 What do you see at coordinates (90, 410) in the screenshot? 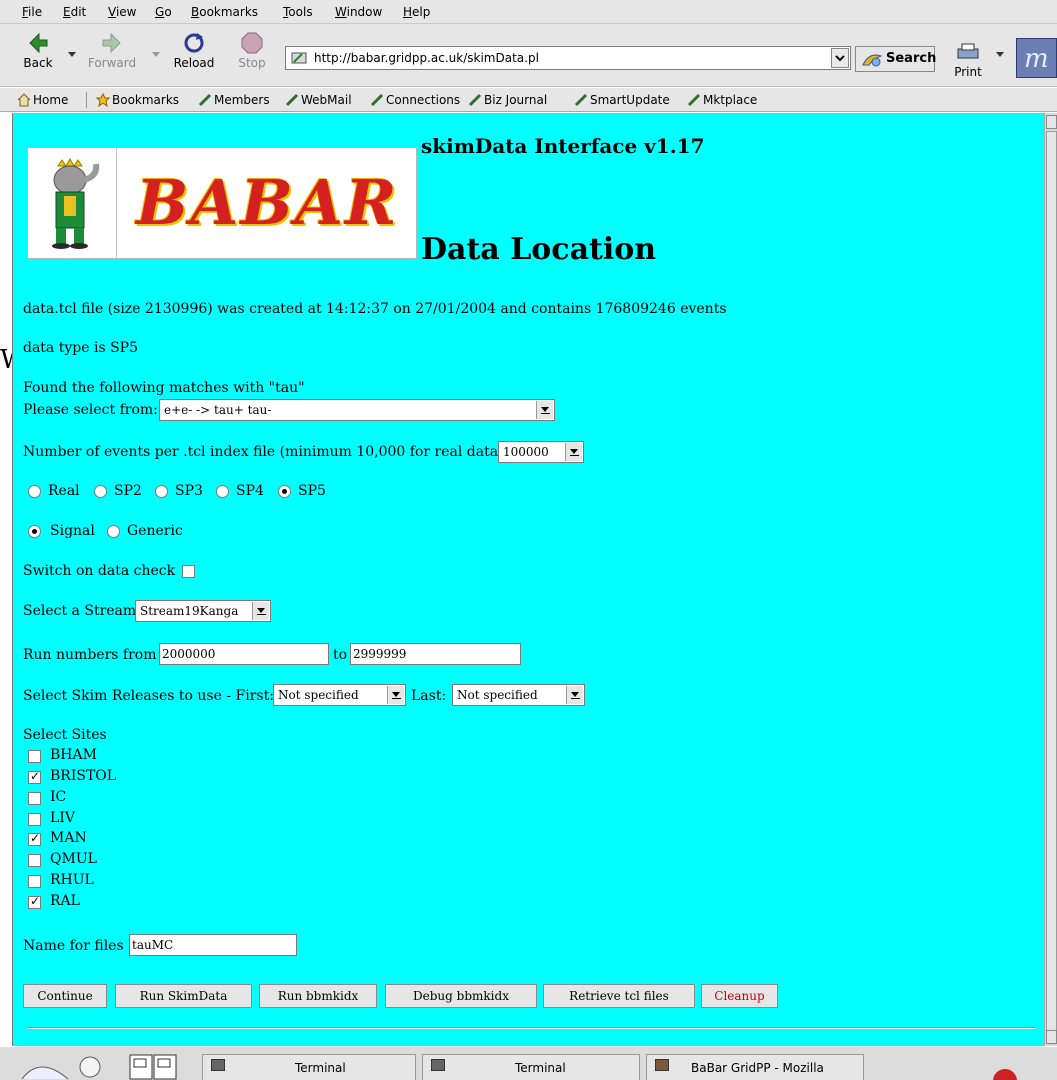
I see `select-from-label: Please select from:` at bounding box center [90, 410].